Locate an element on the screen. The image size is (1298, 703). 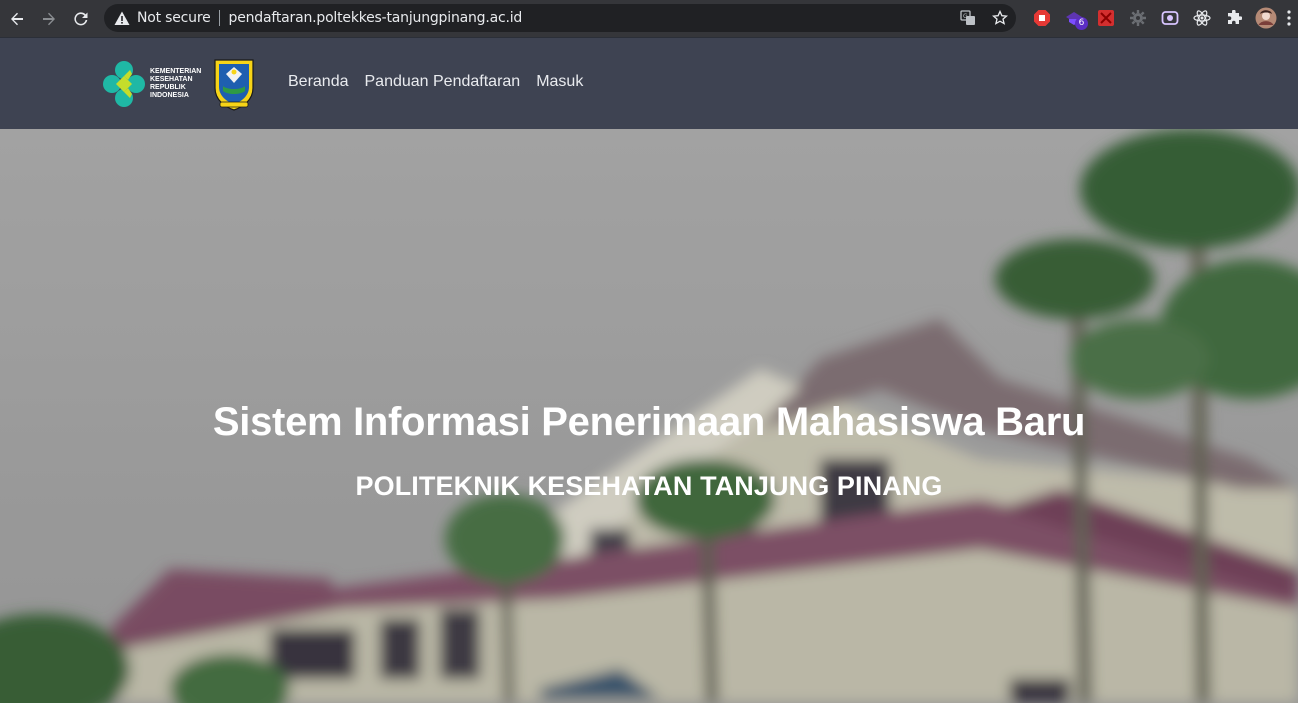
avatar is located at coordinates (1266, 18).